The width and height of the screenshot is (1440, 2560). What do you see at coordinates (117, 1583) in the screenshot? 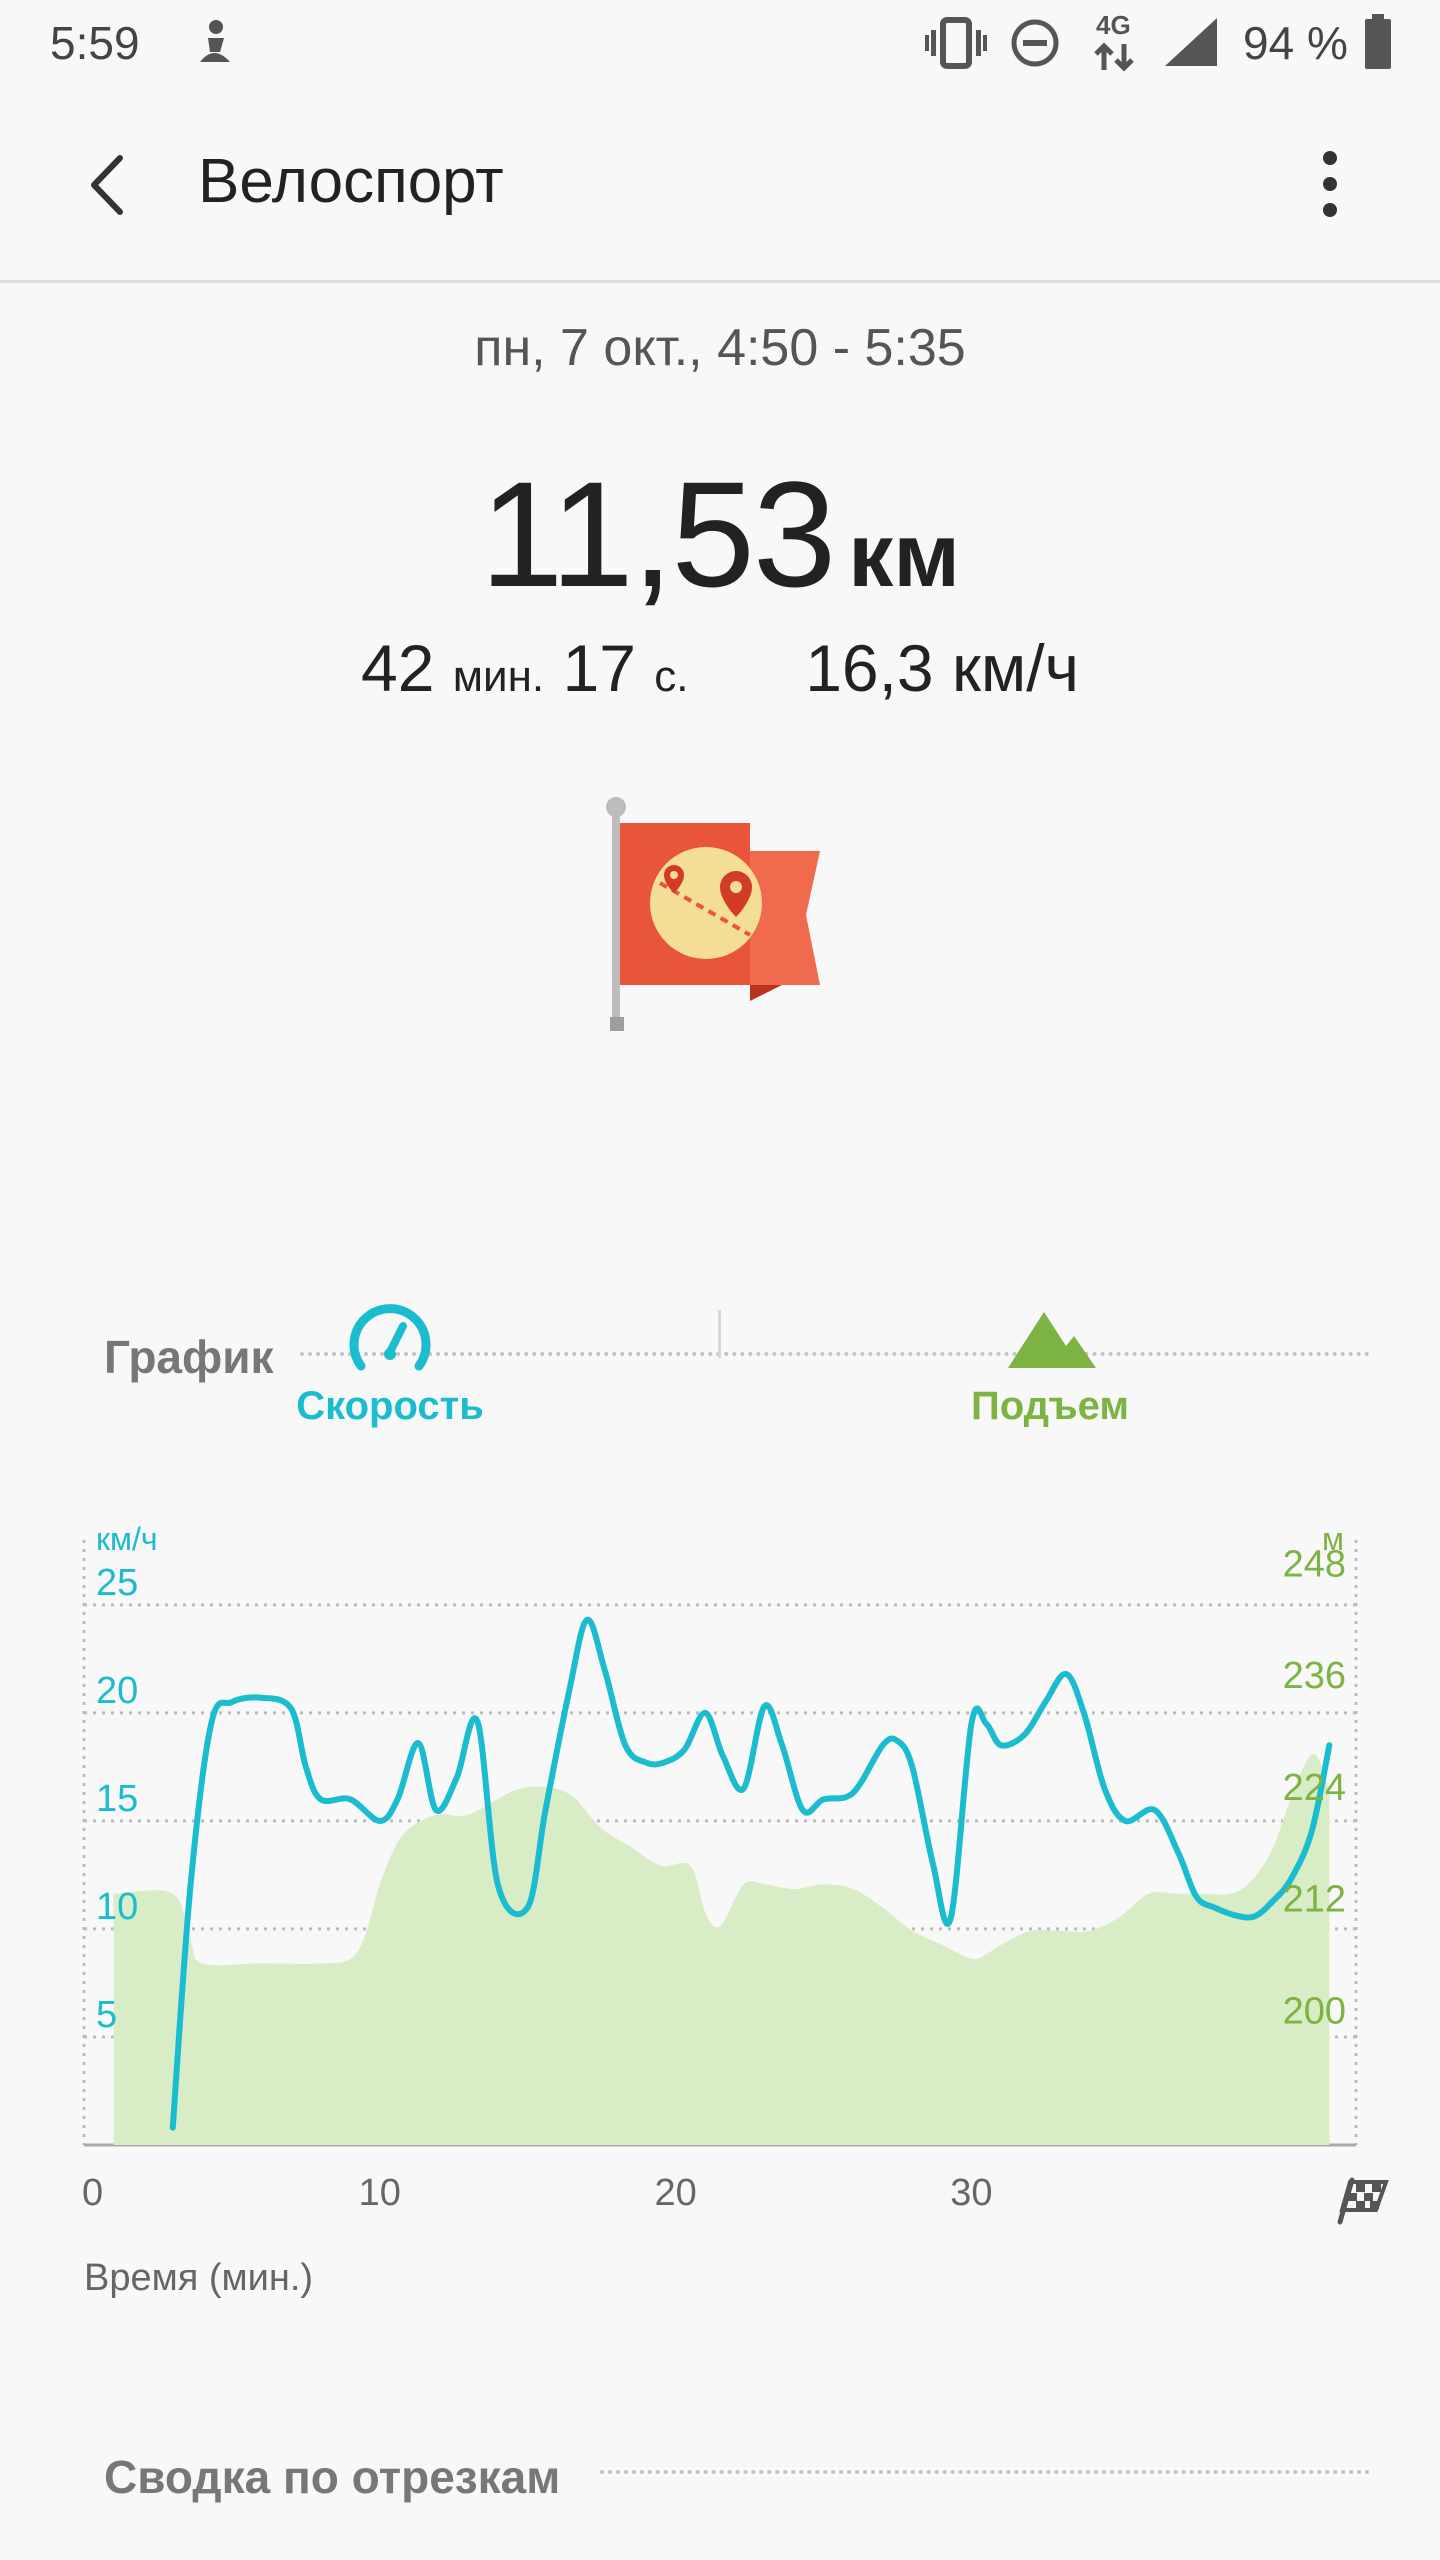
I see `left-tick-label: 25` at bounding box center [117, 1583].